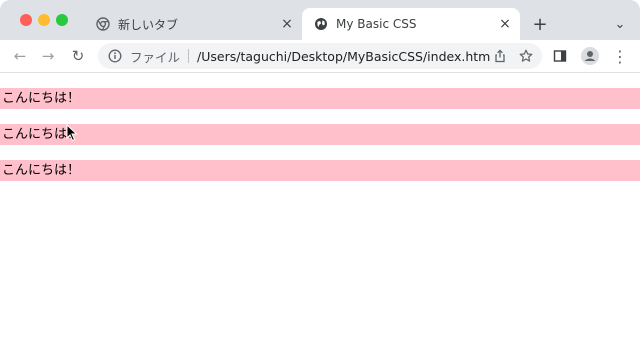 The height and width of the screenshot is (360, 640). What do you see at coordinates (20, 56) in the screenshot?
I see `back-button: ←` at bounding box center [20, 56].